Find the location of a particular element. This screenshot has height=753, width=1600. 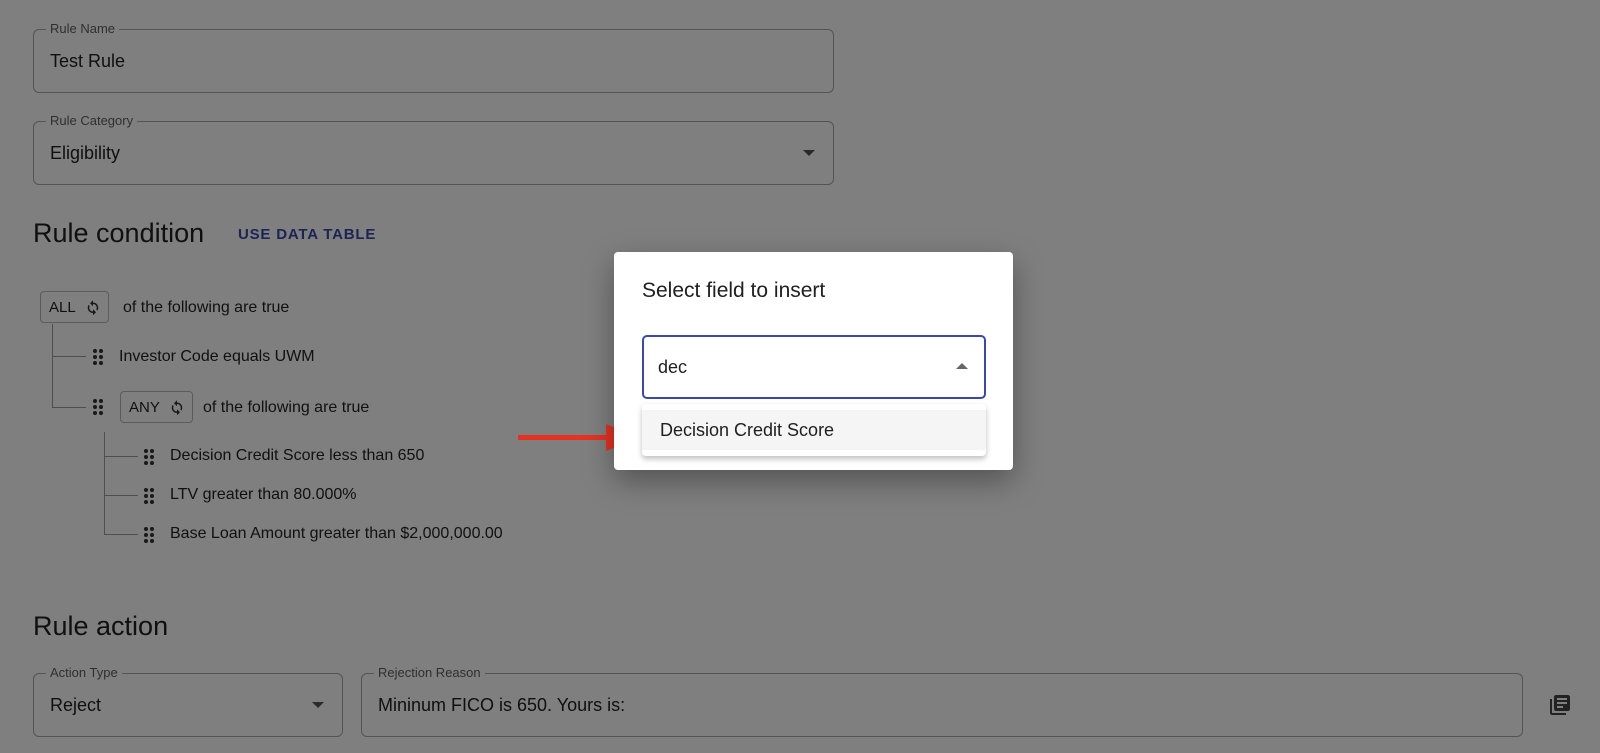

field-option: Decision Credit Score is located at coordinates (814, 430).